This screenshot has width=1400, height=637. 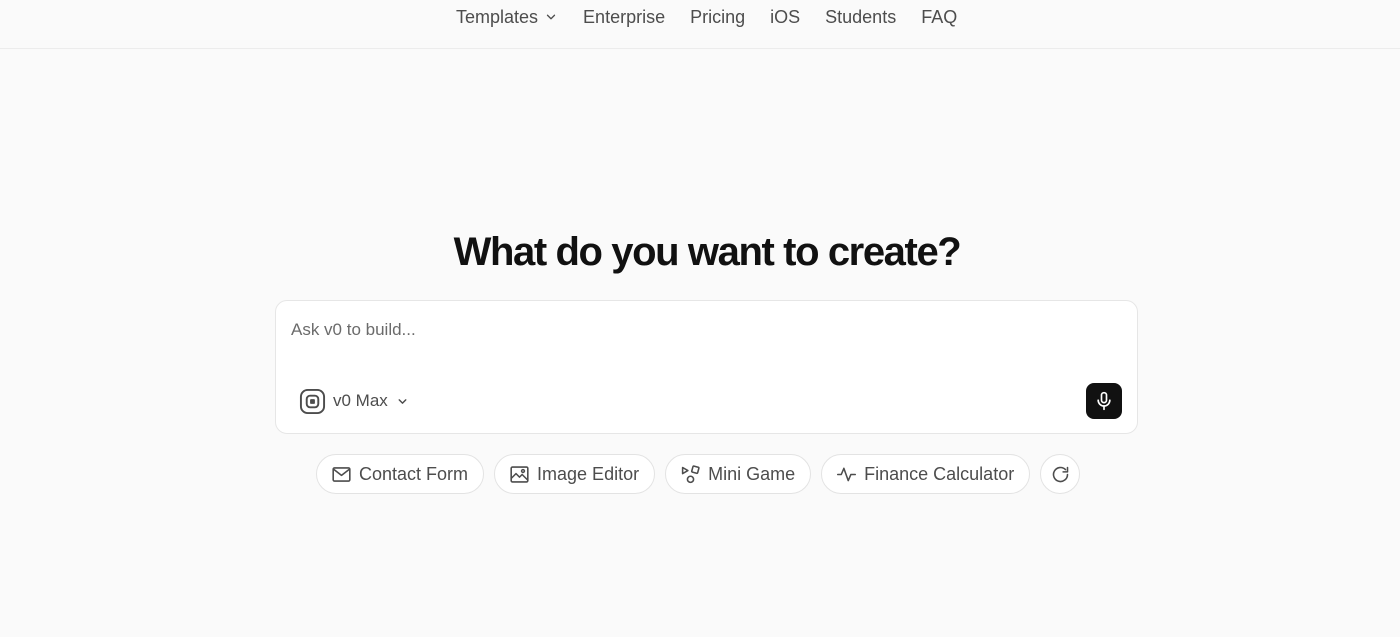 I want to click on nav-item-label: Students, so click(x=861, y=16).